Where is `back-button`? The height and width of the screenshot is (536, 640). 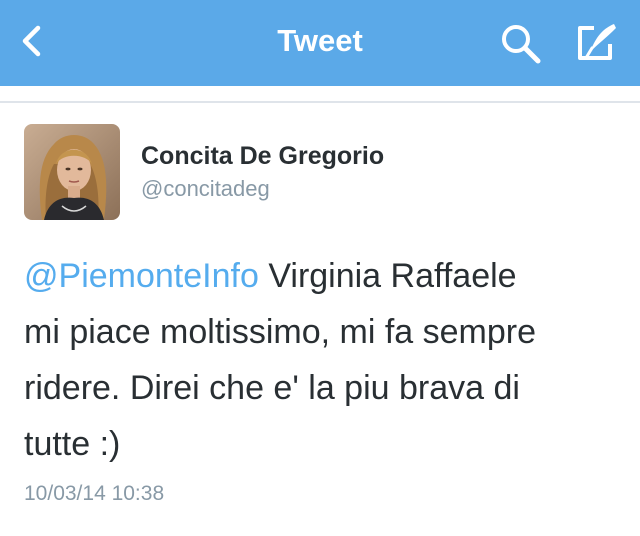
back-button is located at coordinates (32, 42).